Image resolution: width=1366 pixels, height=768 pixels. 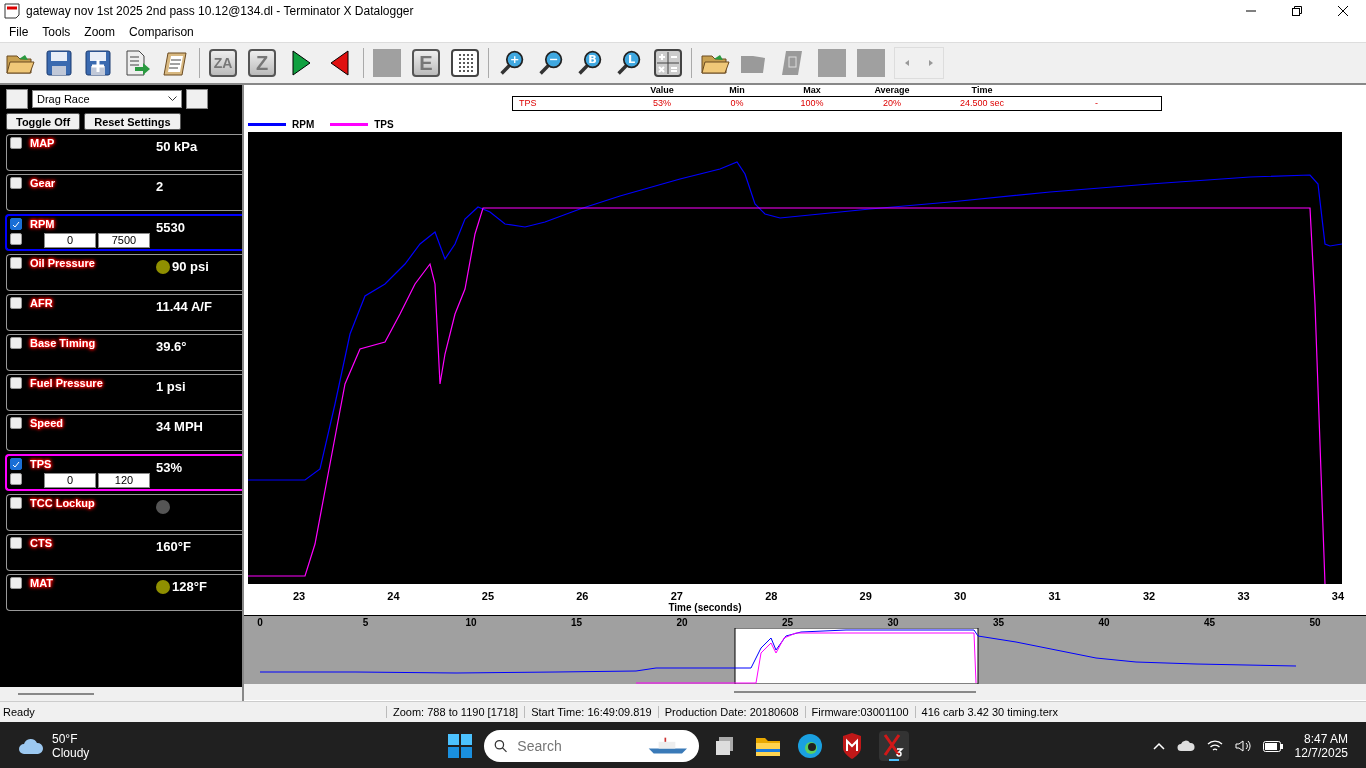 I want to click on caret-icon, so click(x=172, y=99).